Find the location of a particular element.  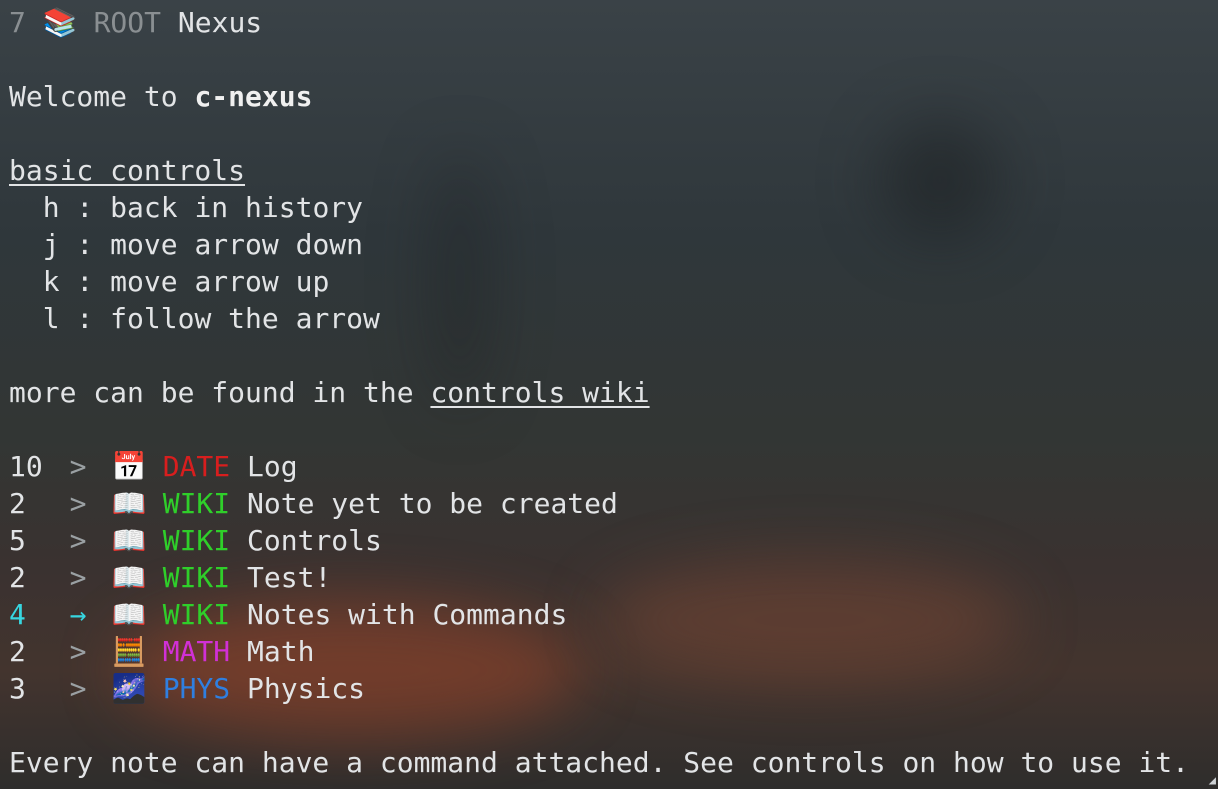

link-type: PHYS is located at coordinates (196, 688).